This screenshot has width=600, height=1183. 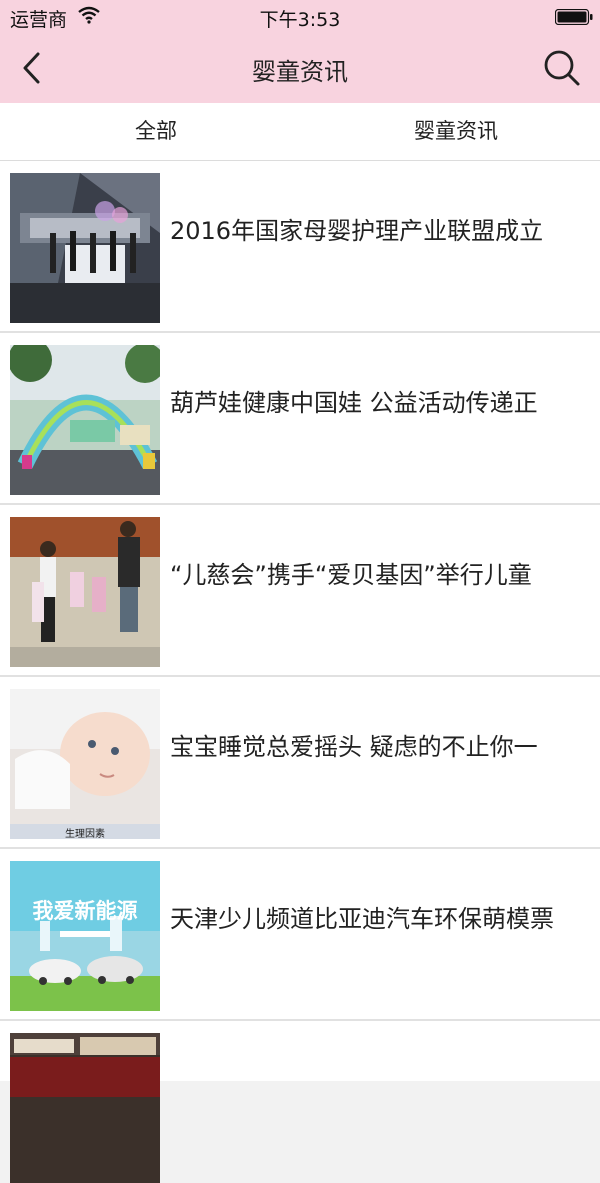 I want to click on list-item: “儿慈会”携手“爱贝基因”举行儿童, so click(x=300, y=591).